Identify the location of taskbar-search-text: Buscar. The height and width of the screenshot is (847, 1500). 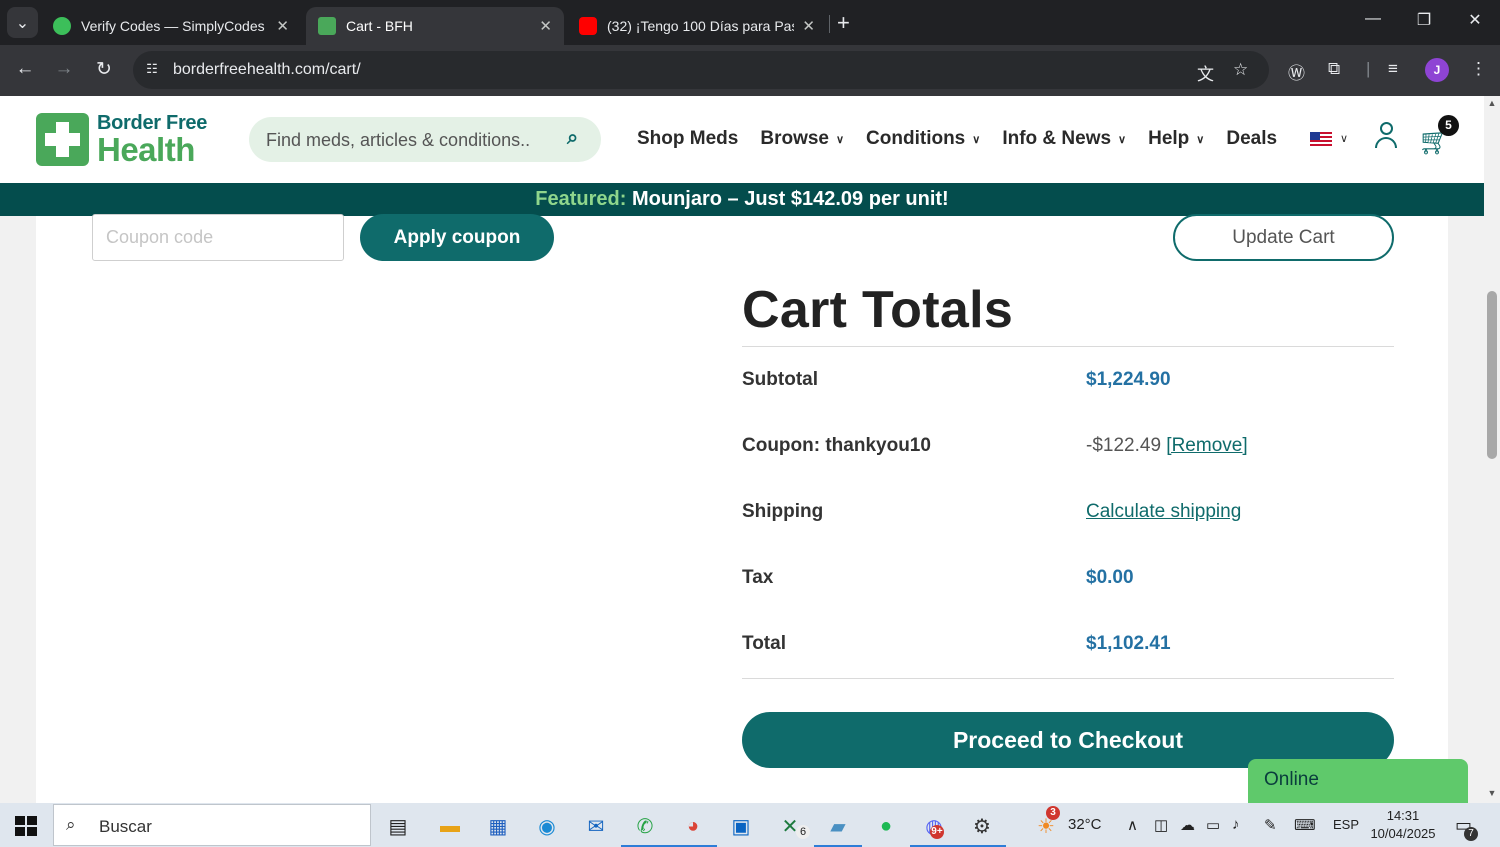
(125, 826).